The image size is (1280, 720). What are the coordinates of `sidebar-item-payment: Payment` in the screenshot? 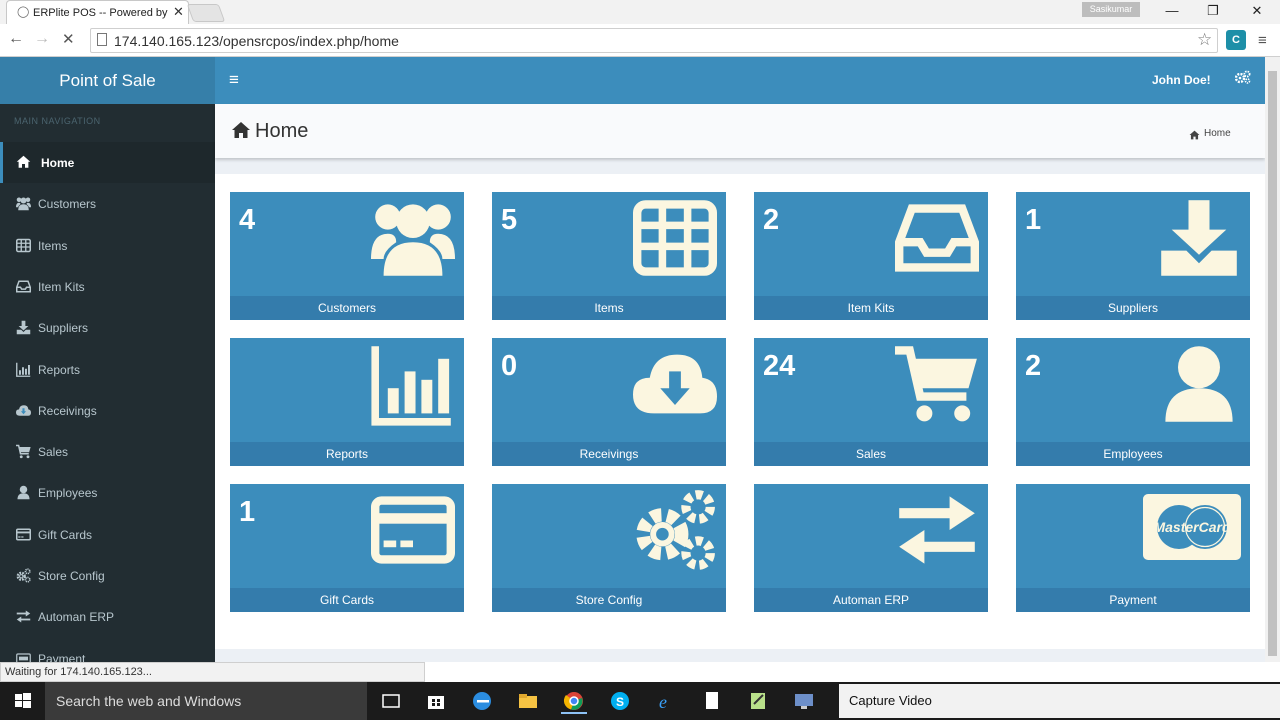 It's located at (107, 650).